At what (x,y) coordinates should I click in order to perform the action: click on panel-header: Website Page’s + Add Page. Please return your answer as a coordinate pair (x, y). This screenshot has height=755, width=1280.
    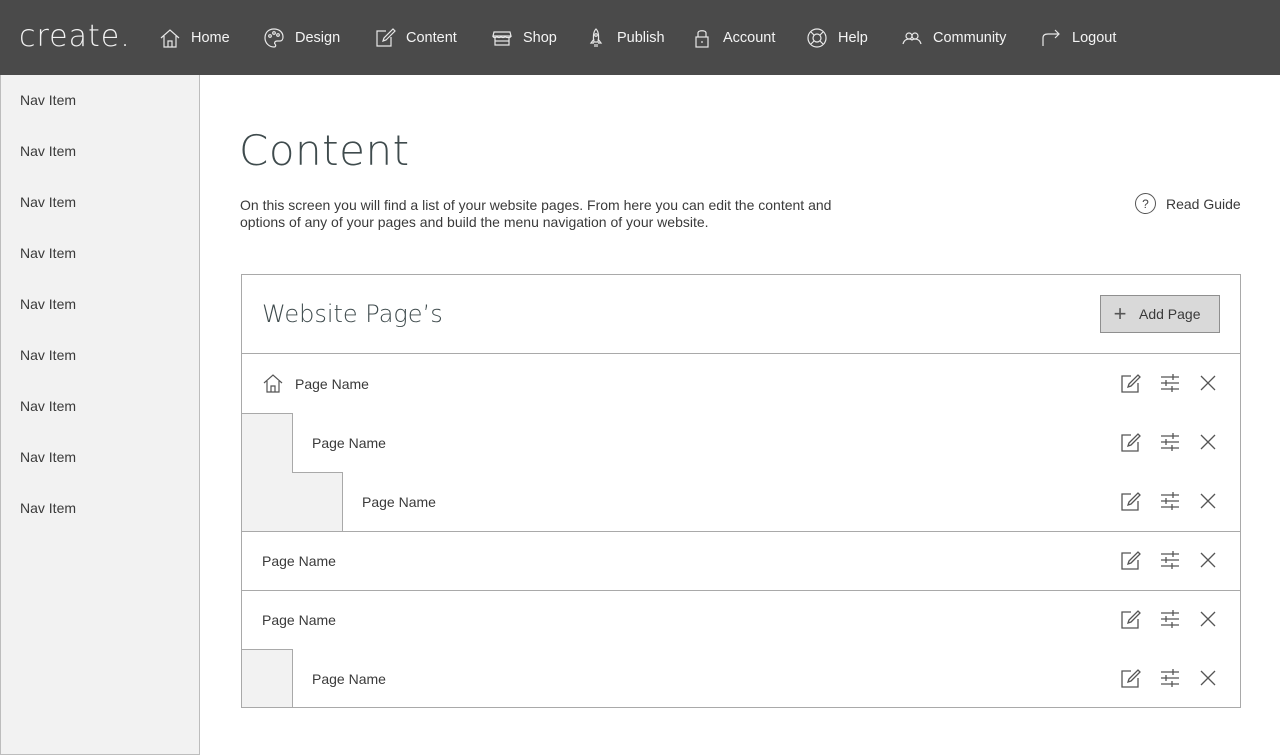
    Looking at the image, I should click on (741, 314).